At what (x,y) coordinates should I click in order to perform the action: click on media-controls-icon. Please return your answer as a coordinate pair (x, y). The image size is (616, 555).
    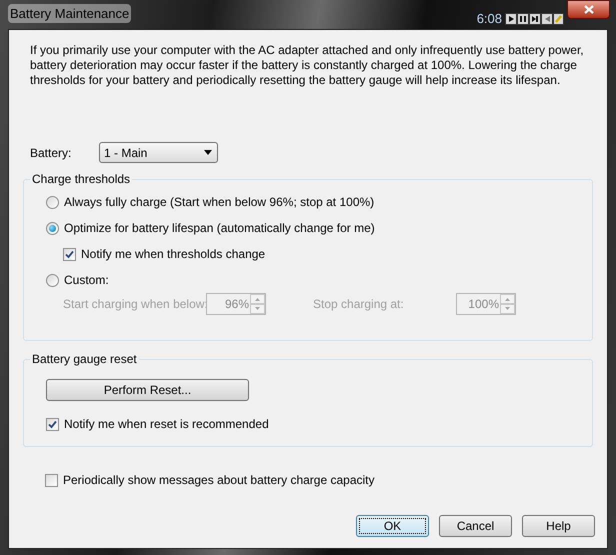
    Looking at the image, I should click on (534, 18).